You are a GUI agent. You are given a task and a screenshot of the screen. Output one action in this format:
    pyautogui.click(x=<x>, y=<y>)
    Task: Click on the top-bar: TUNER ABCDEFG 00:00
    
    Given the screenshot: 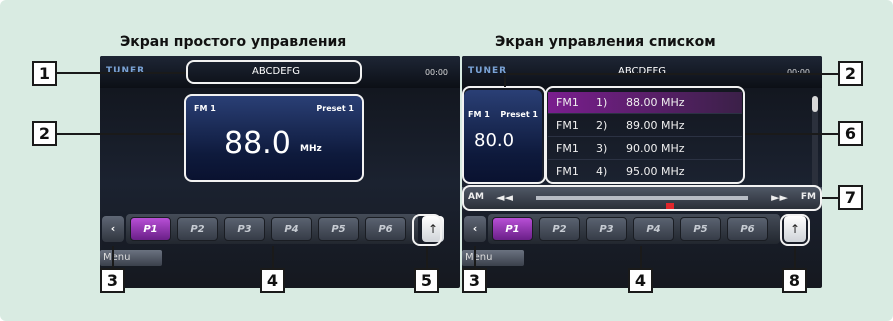 What is the action you would take?
    pyautogui.click(x=642, y=72)
    